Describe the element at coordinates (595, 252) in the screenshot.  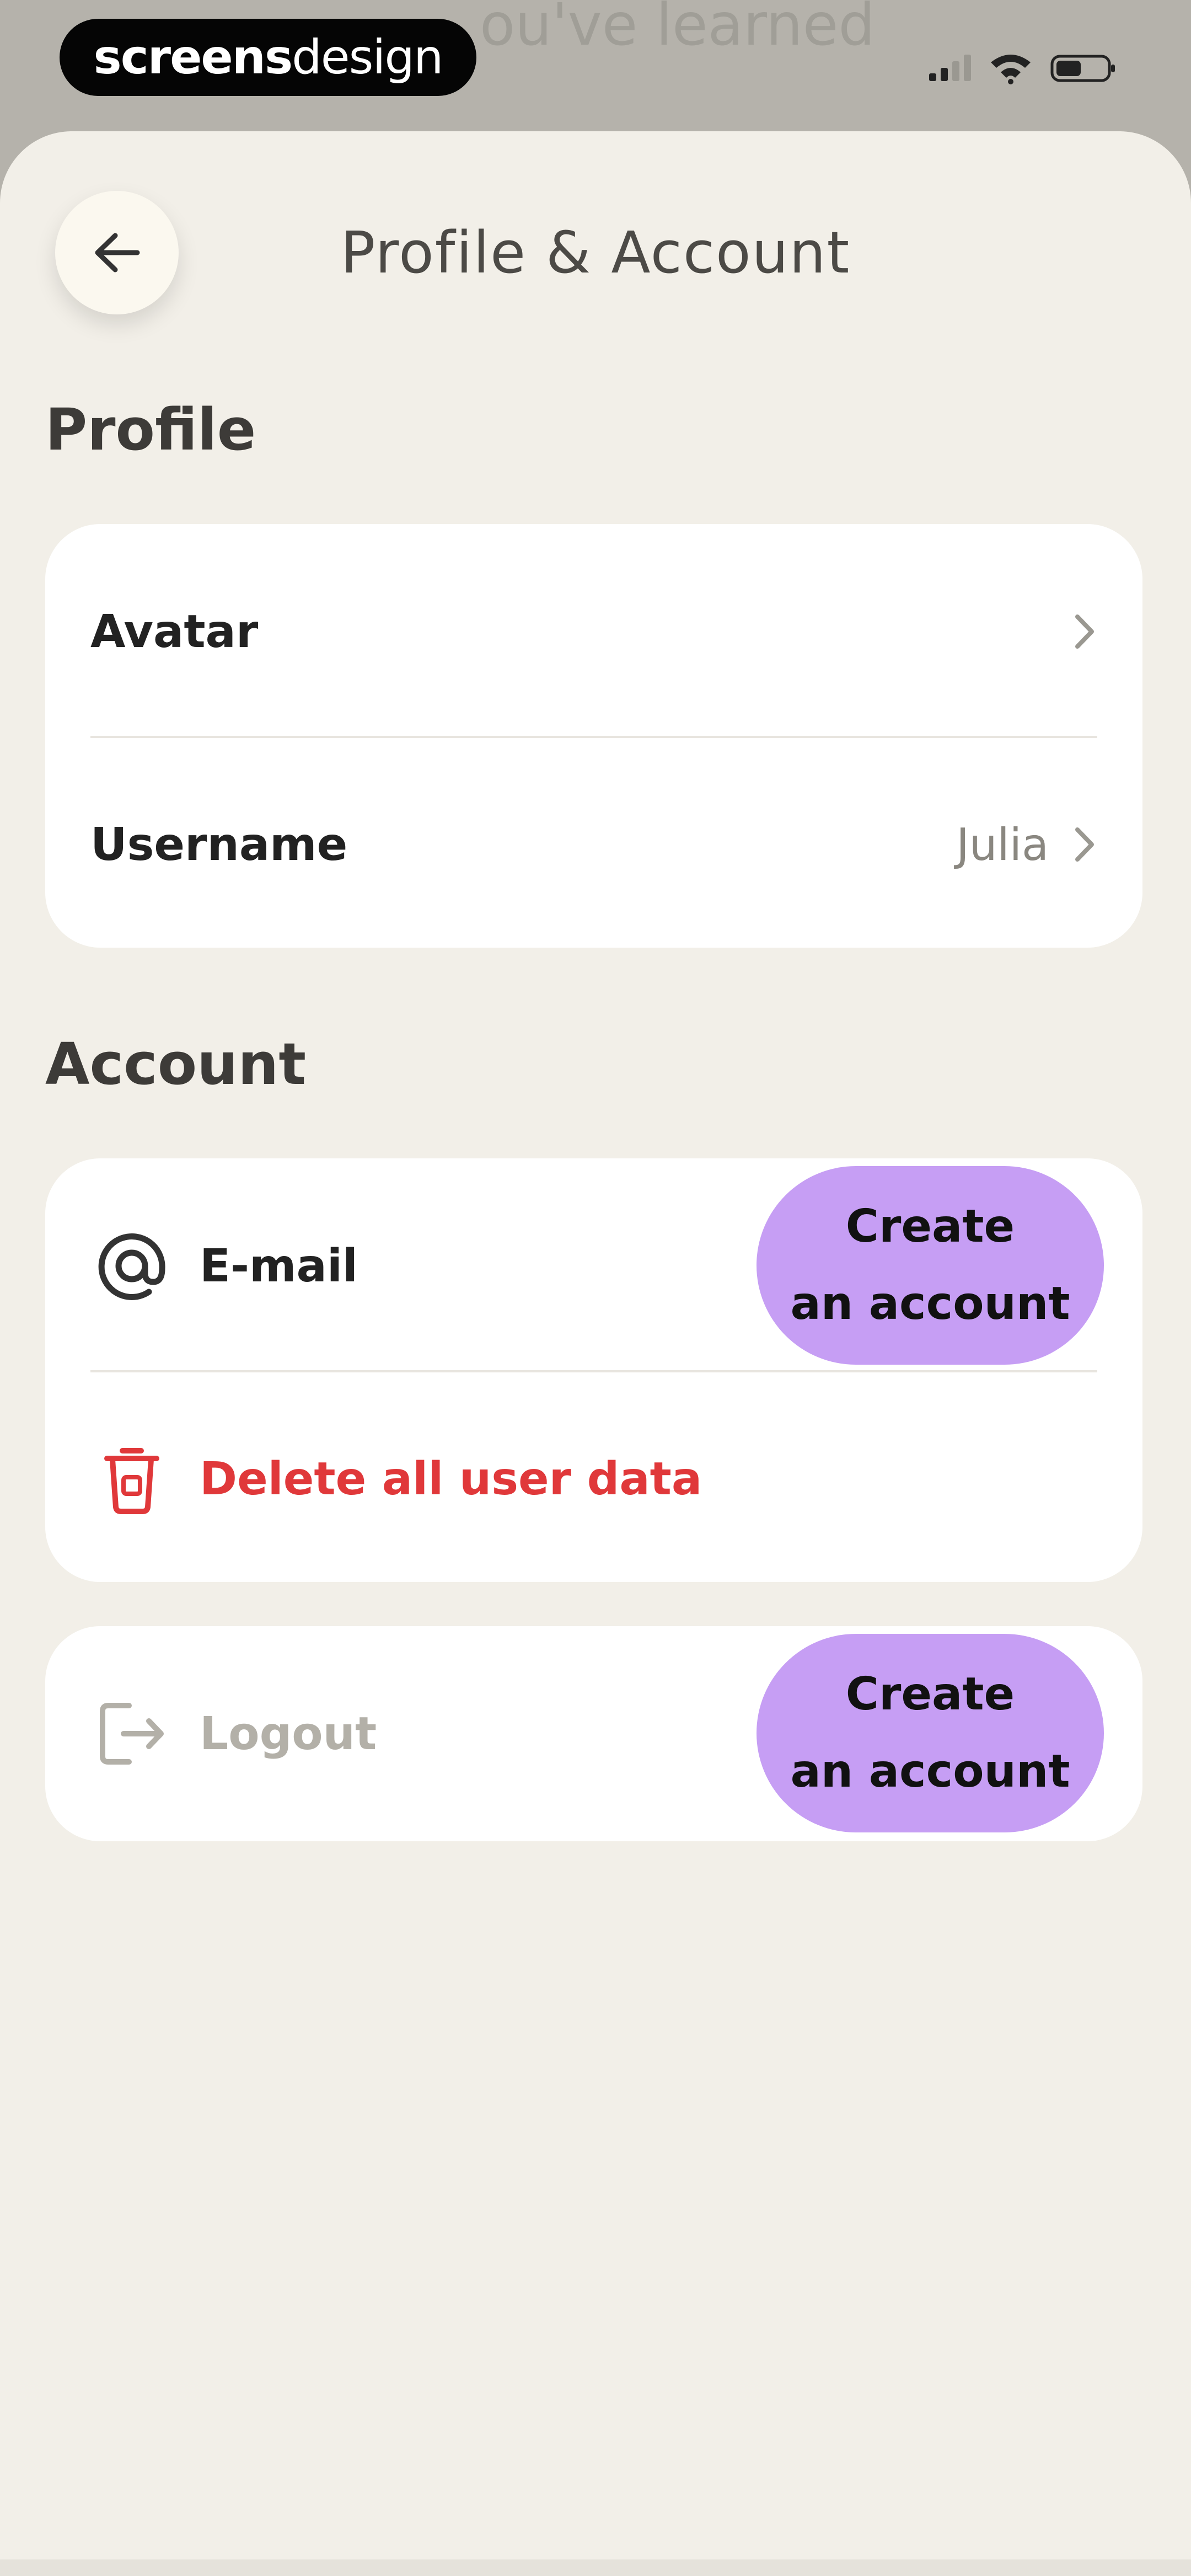
I see `page-title: Profile & Account` at that location.